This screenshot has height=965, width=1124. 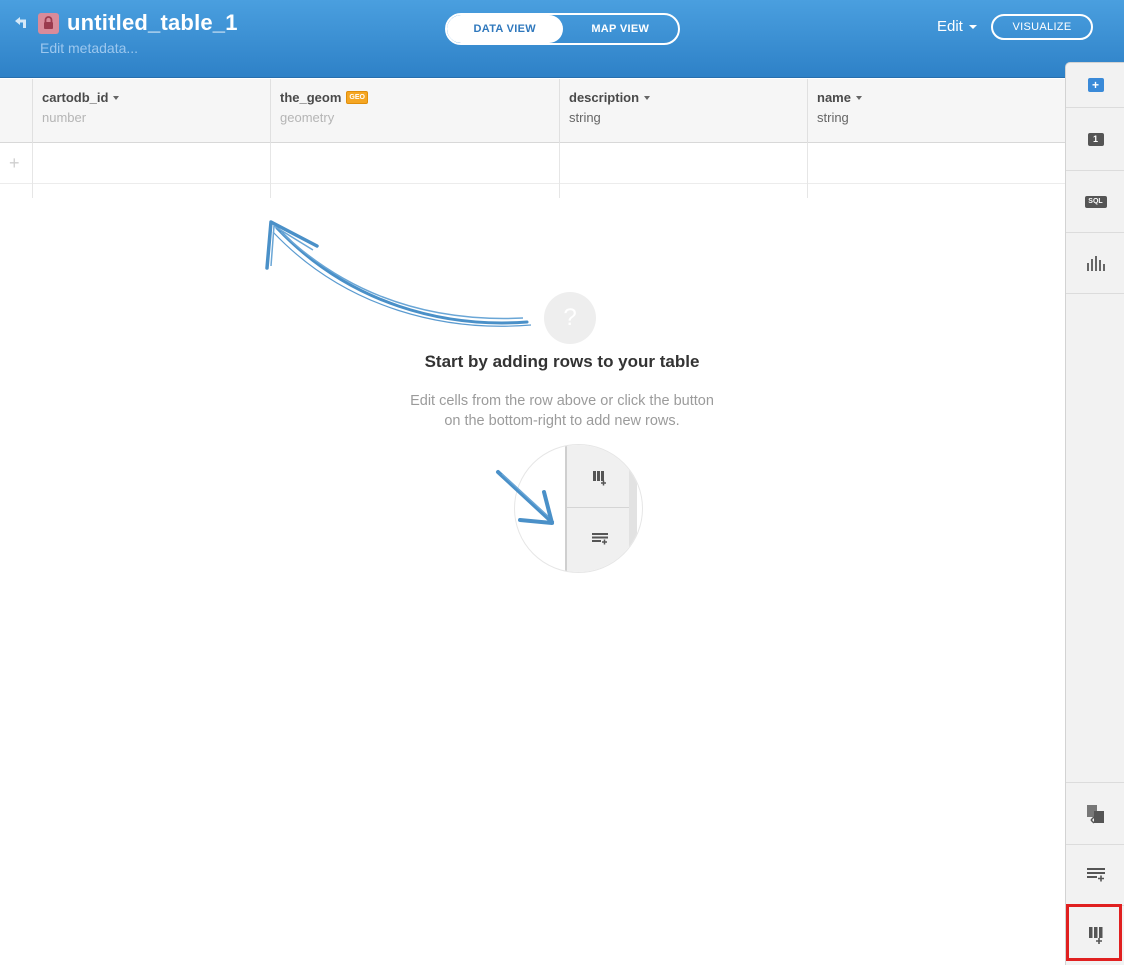 What do you see at coordinates (307, 117) in the screenshot?
I see `column-type: geometry` at bounding box center [307, 117].